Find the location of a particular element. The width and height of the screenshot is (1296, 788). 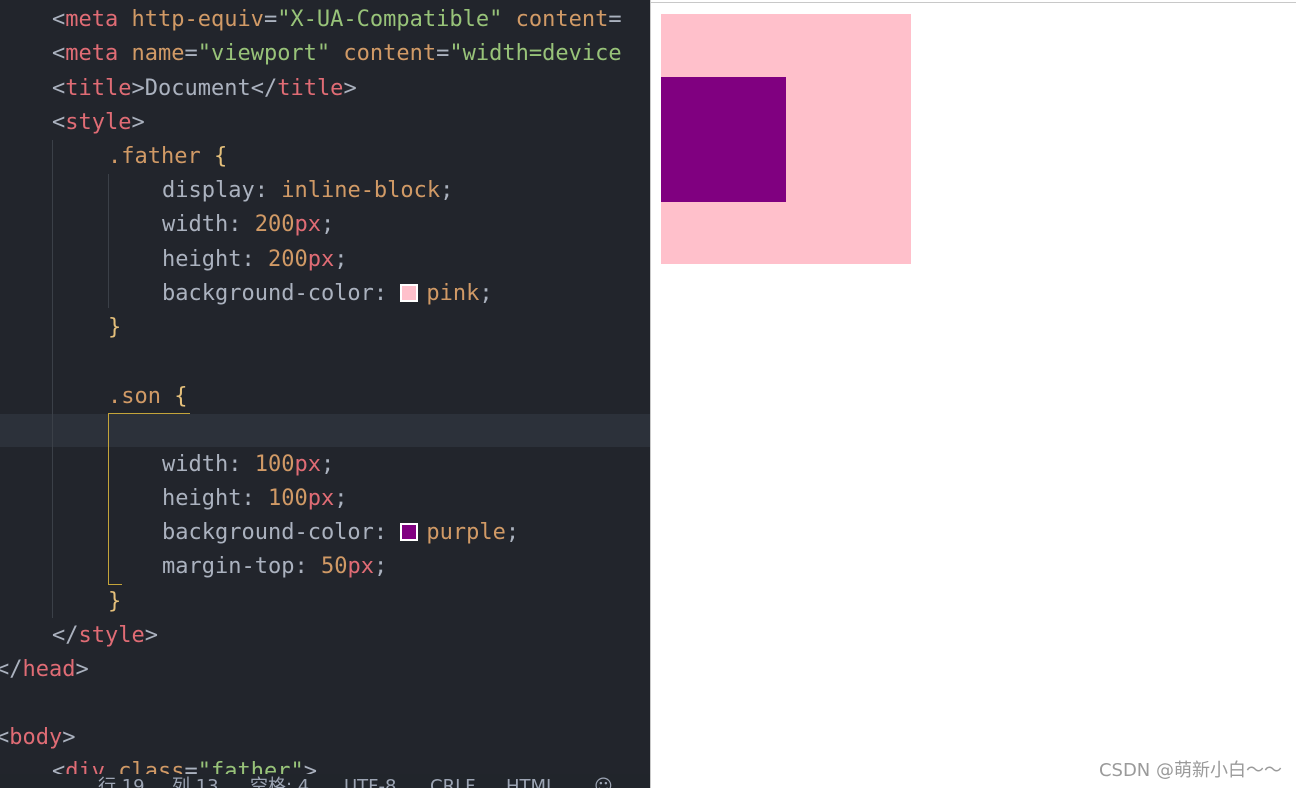

token: margin-top is located at coordinates (228, 566).